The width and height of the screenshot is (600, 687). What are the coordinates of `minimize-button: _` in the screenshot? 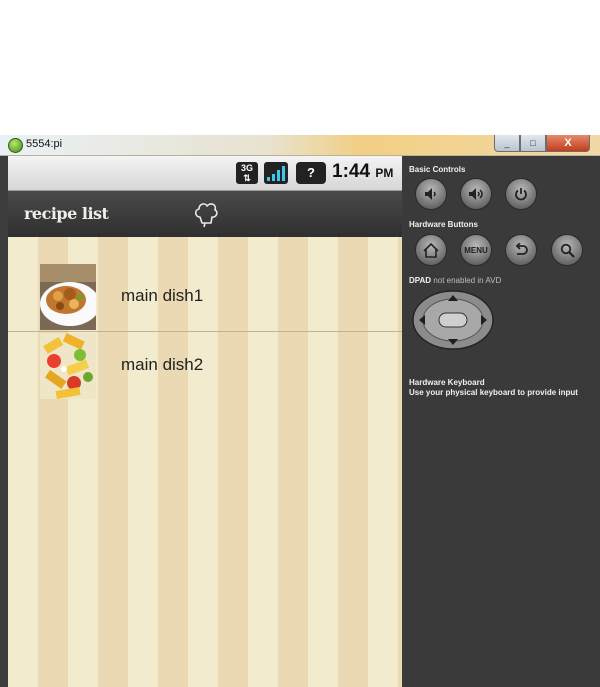 It's located at (507, 143).